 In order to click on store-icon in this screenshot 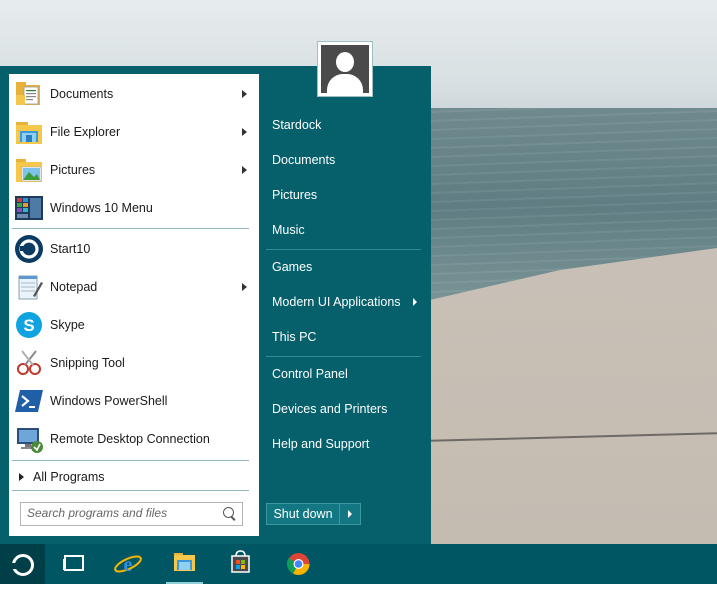, I will do `click(240, 561)`.